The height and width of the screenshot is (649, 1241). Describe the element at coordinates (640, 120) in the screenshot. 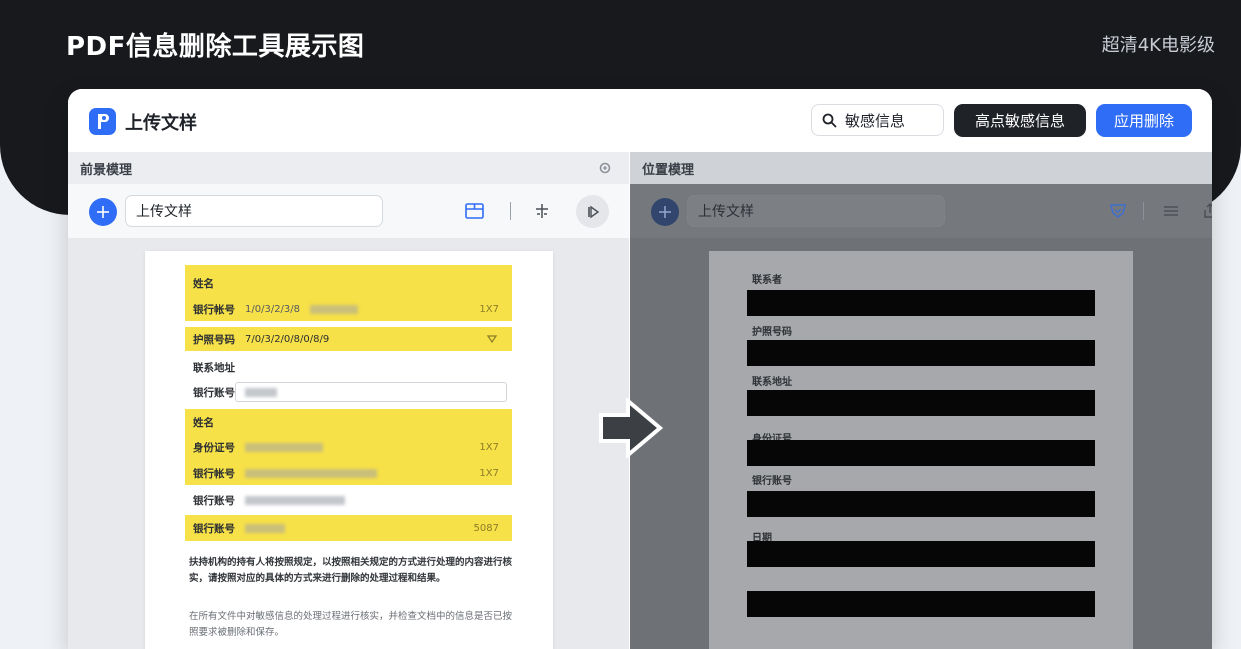

I see `app-topbar: 上传文样 高点敏感信息 应用删除` at that location.